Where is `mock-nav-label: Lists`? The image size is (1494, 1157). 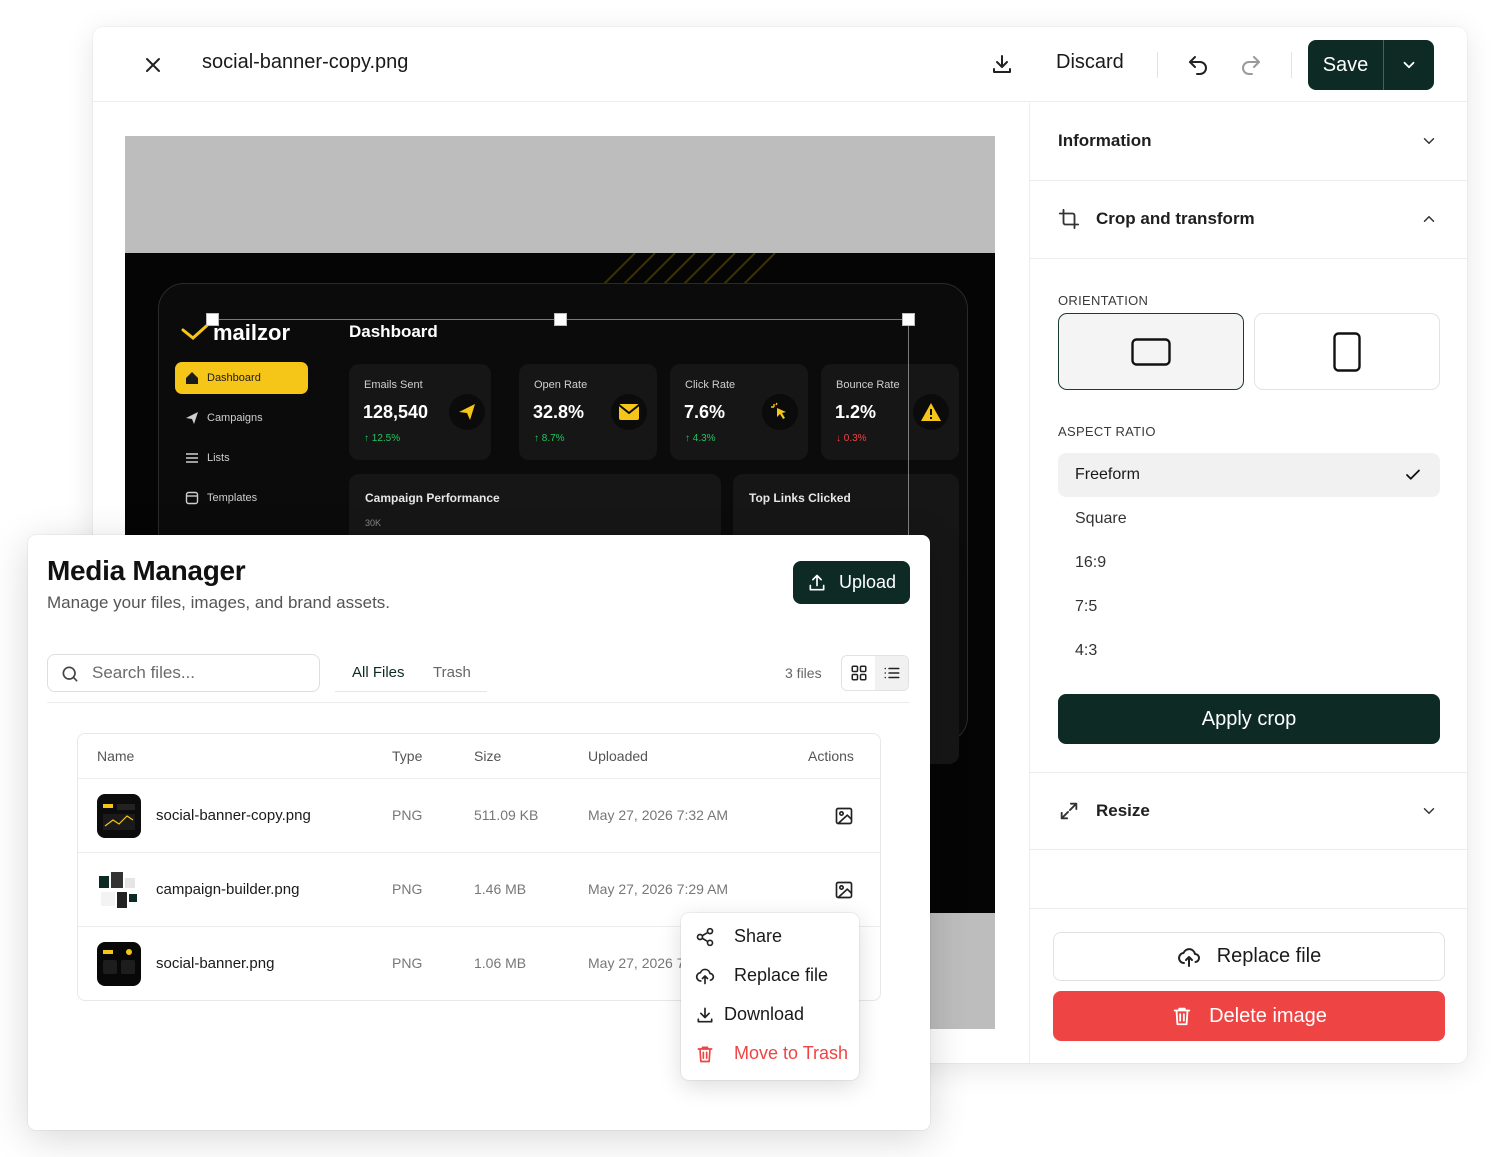
mock-nav-label: Lists is located at coordinates (218, 458).